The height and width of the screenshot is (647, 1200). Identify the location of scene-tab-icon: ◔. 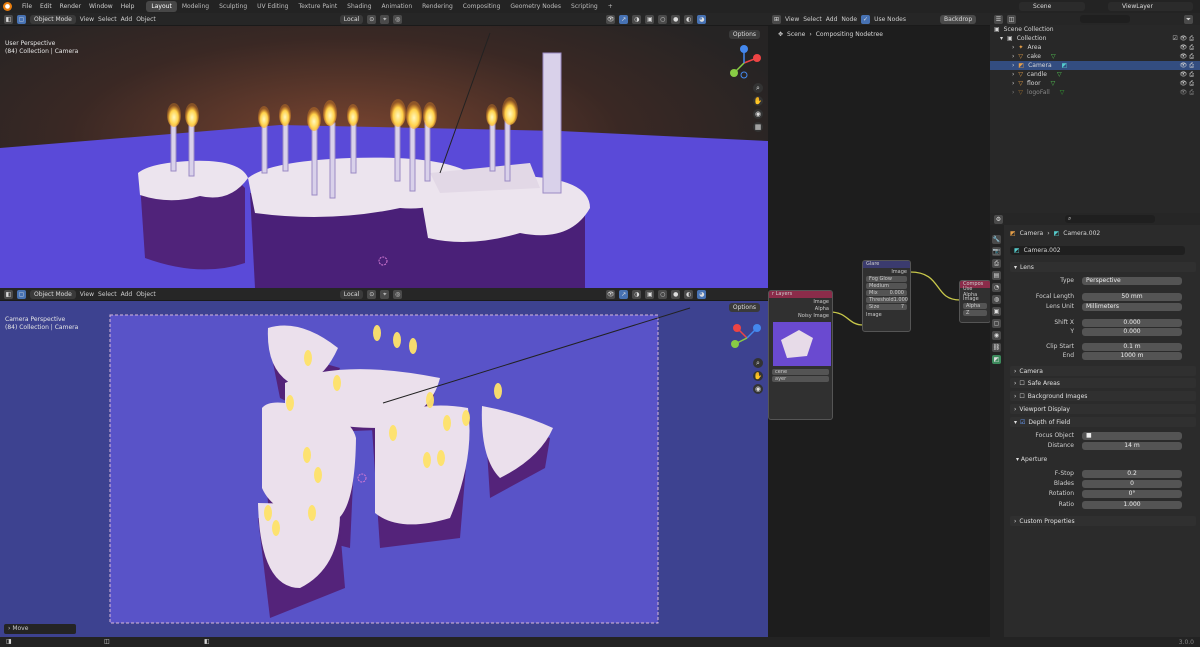
(996, 287).